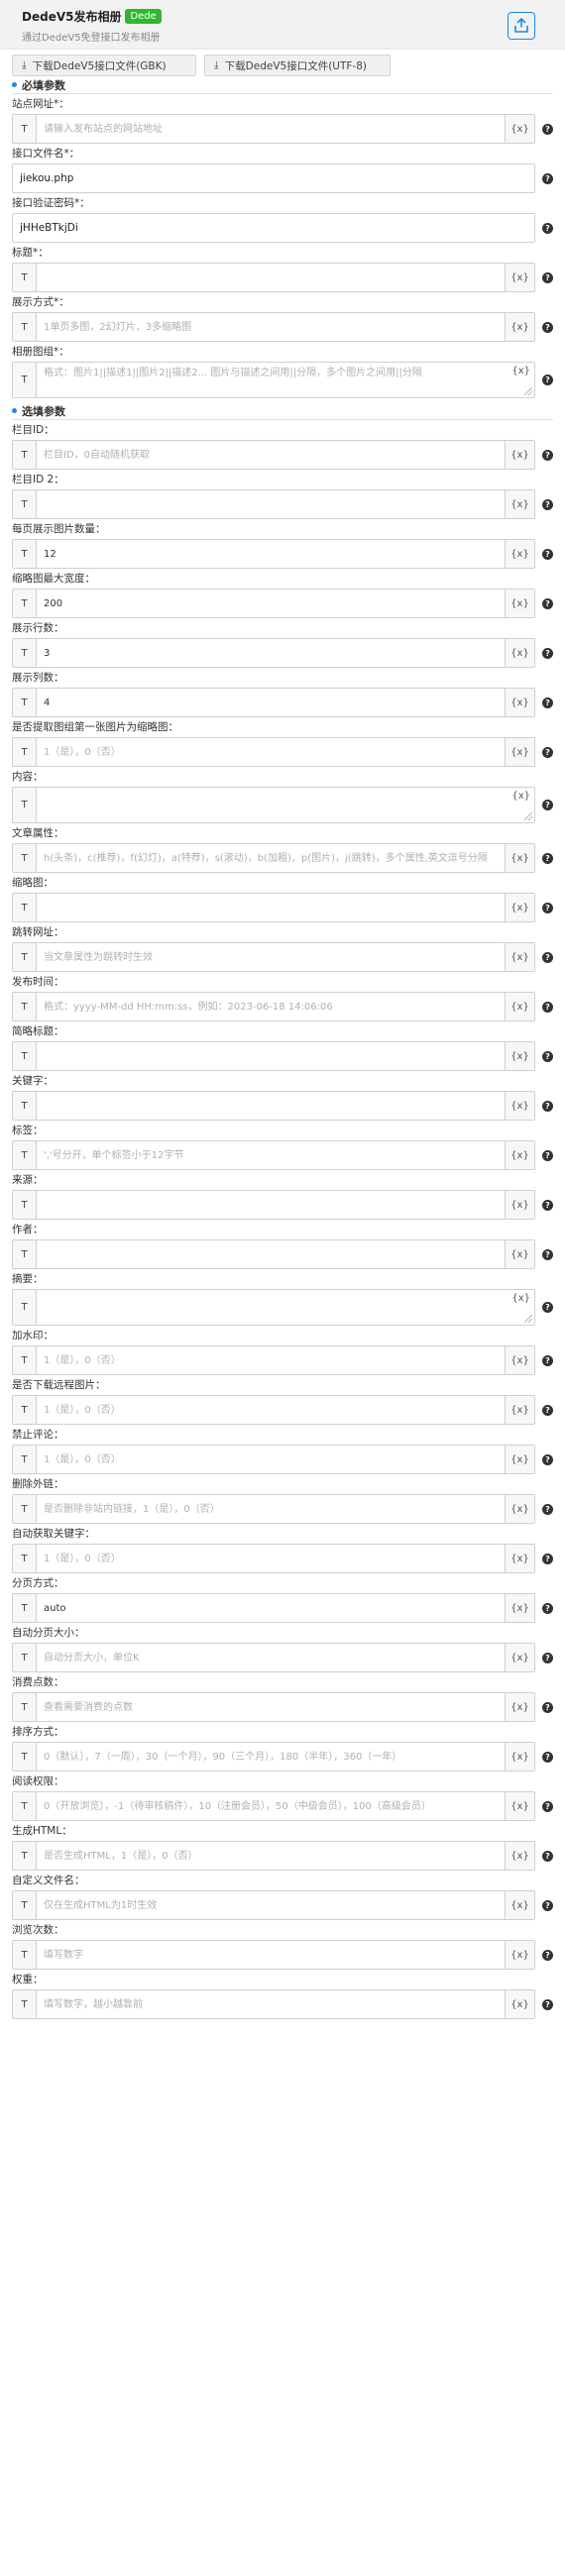 Image resolution: width=565 pixels, height=2576 pixels. Describe the element at coordinates (285, 796) in the screenshot. I see `textarea-input` at that location.